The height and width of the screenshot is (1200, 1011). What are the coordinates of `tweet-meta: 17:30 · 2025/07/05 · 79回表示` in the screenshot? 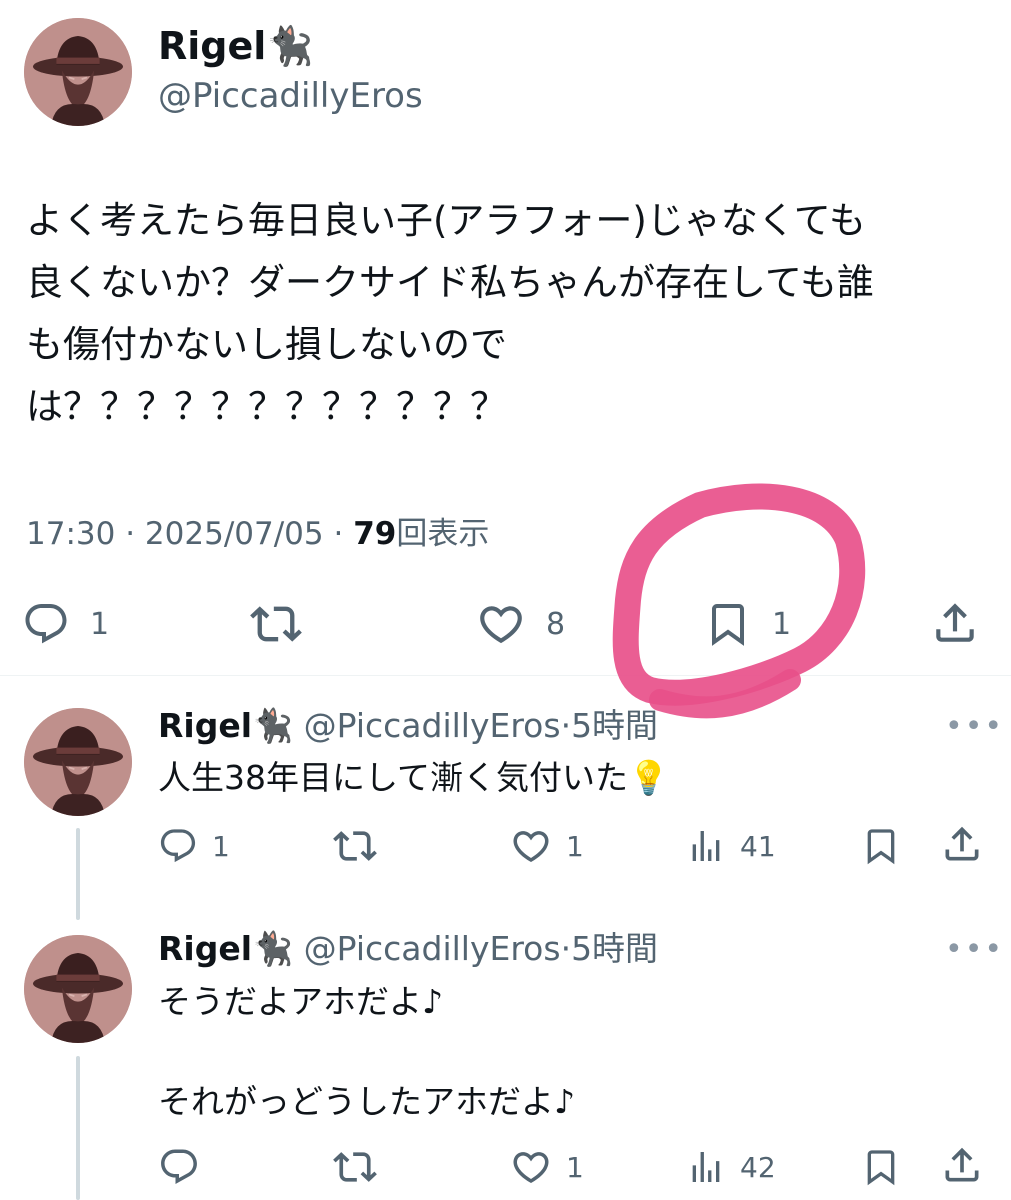 It's located at (257, 534).